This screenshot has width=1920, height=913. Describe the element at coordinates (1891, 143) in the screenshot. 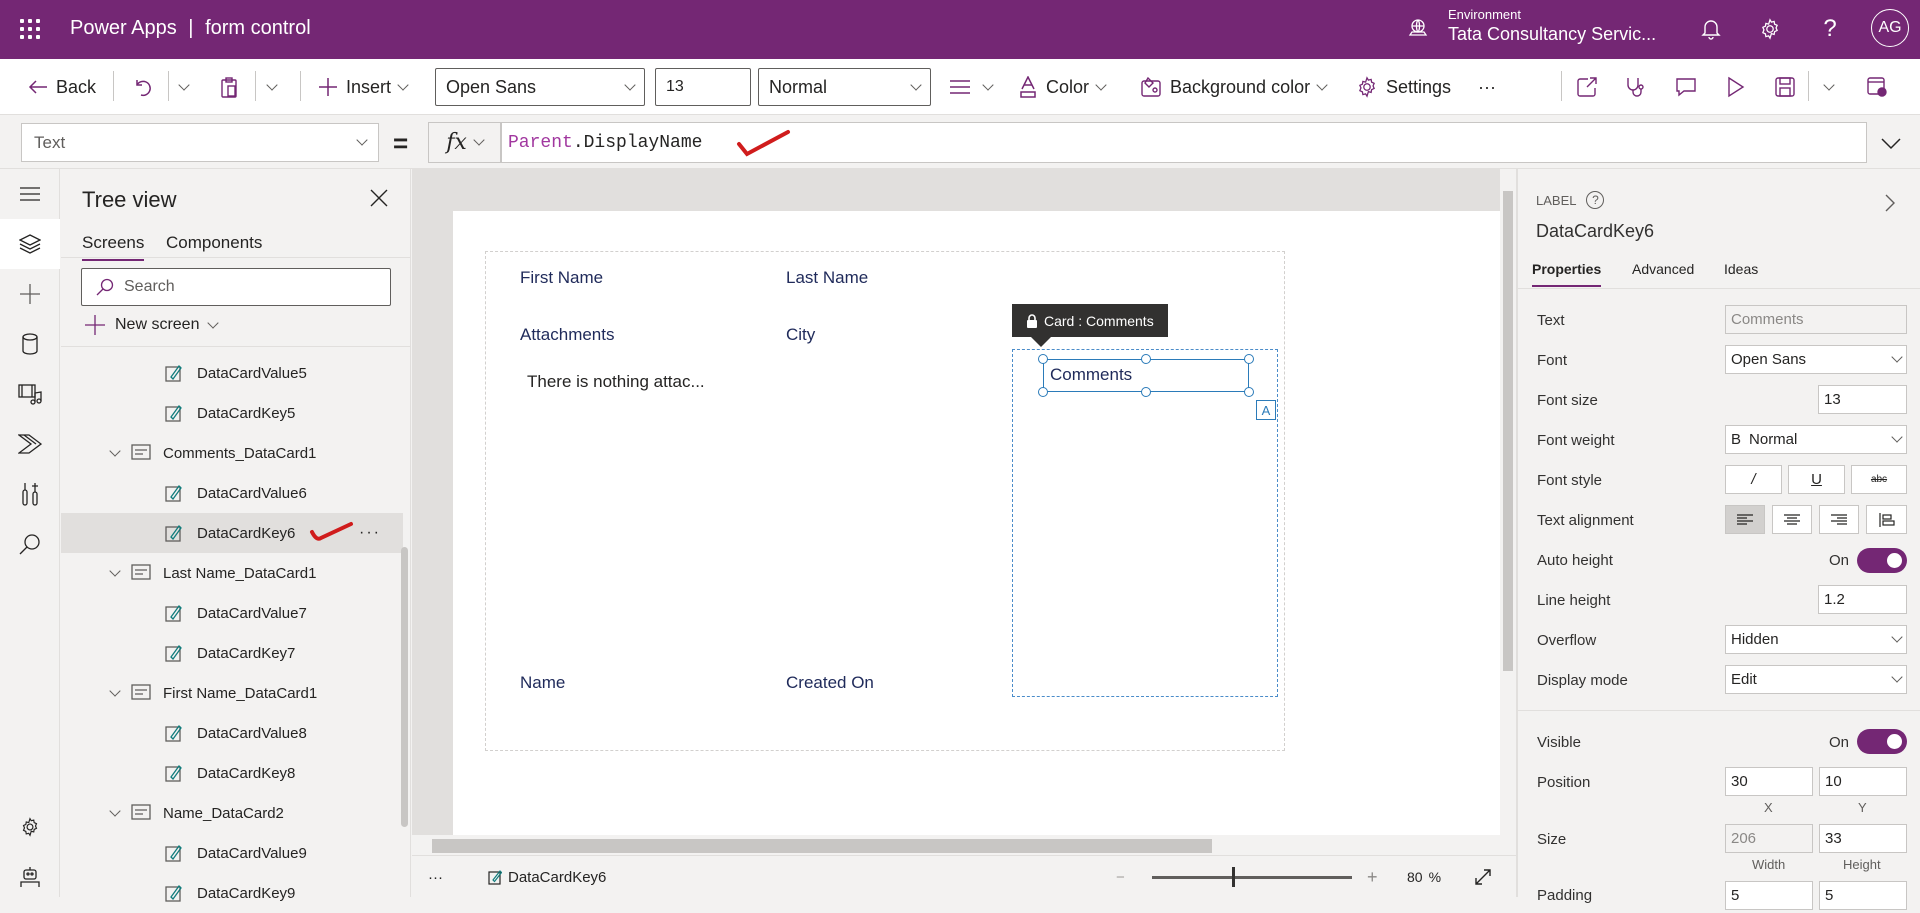

I see `expand-formula-button` at that location.